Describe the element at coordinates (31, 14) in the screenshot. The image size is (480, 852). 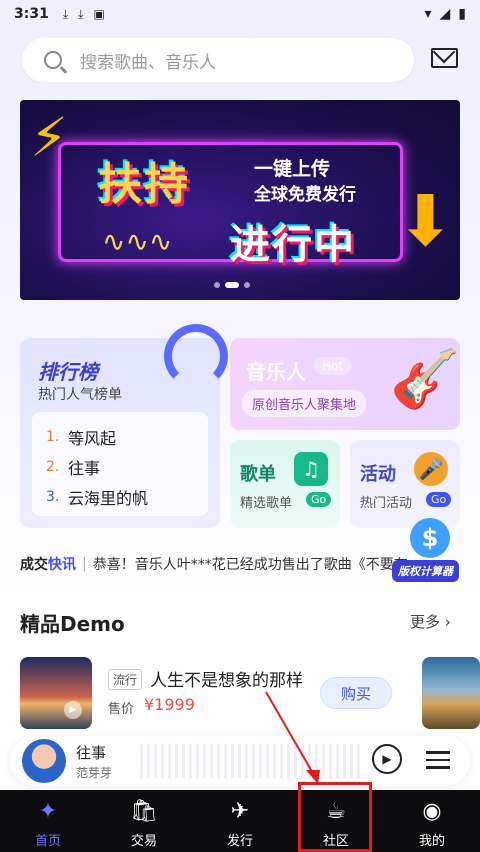
I see `status-time: 3:31` at that location.